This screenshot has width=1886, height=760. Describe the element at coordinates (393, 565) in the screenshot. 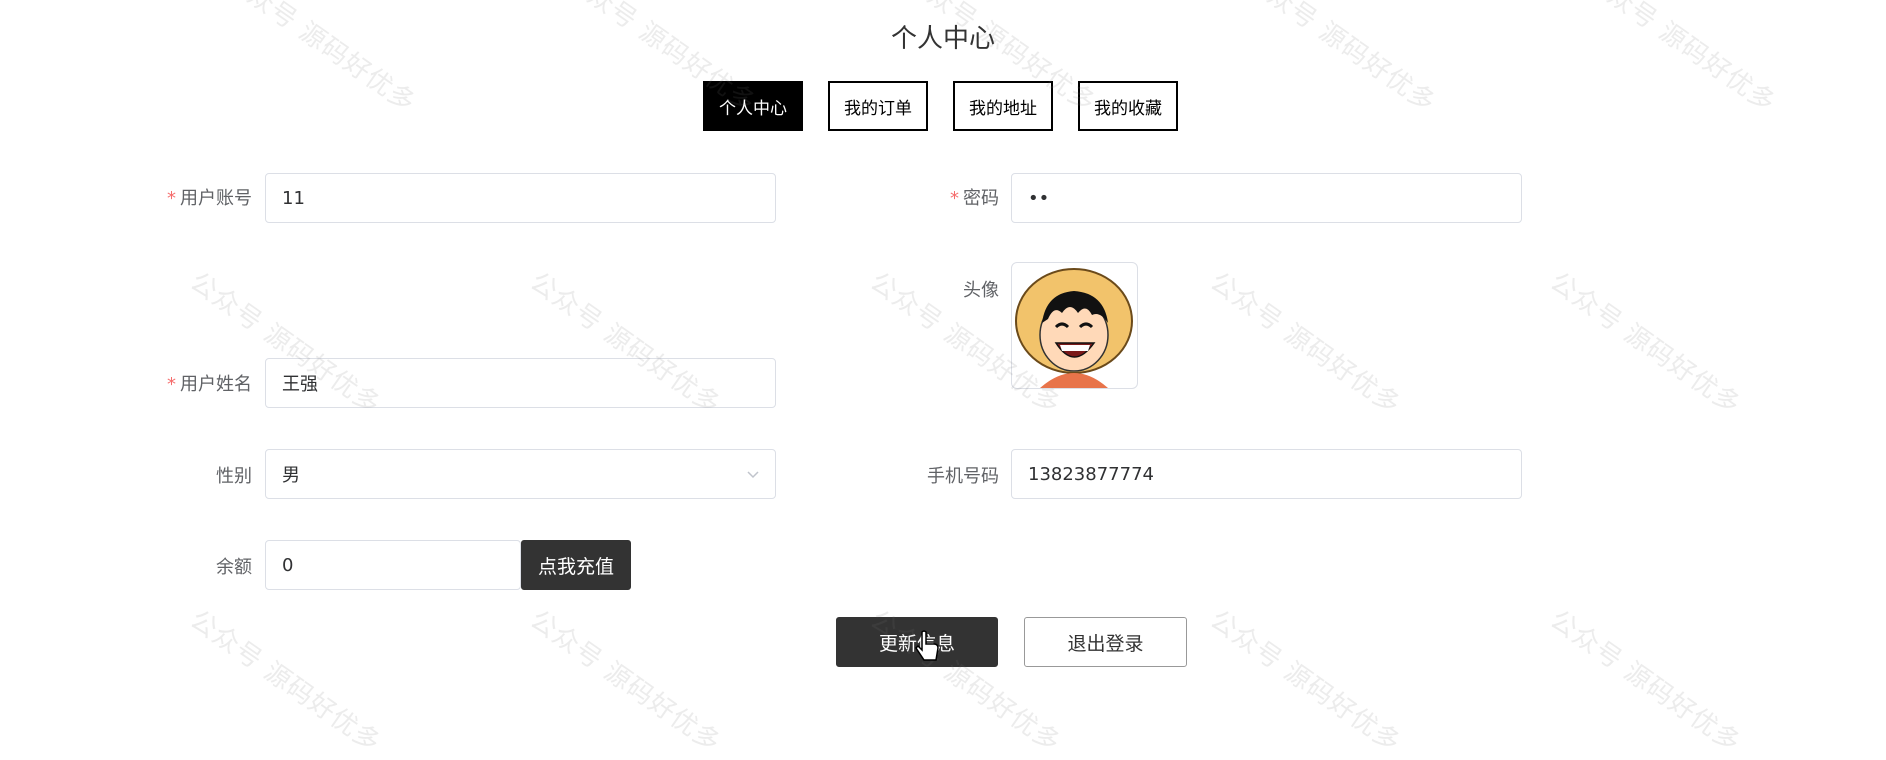

I see `balance-input: 0` at that location.